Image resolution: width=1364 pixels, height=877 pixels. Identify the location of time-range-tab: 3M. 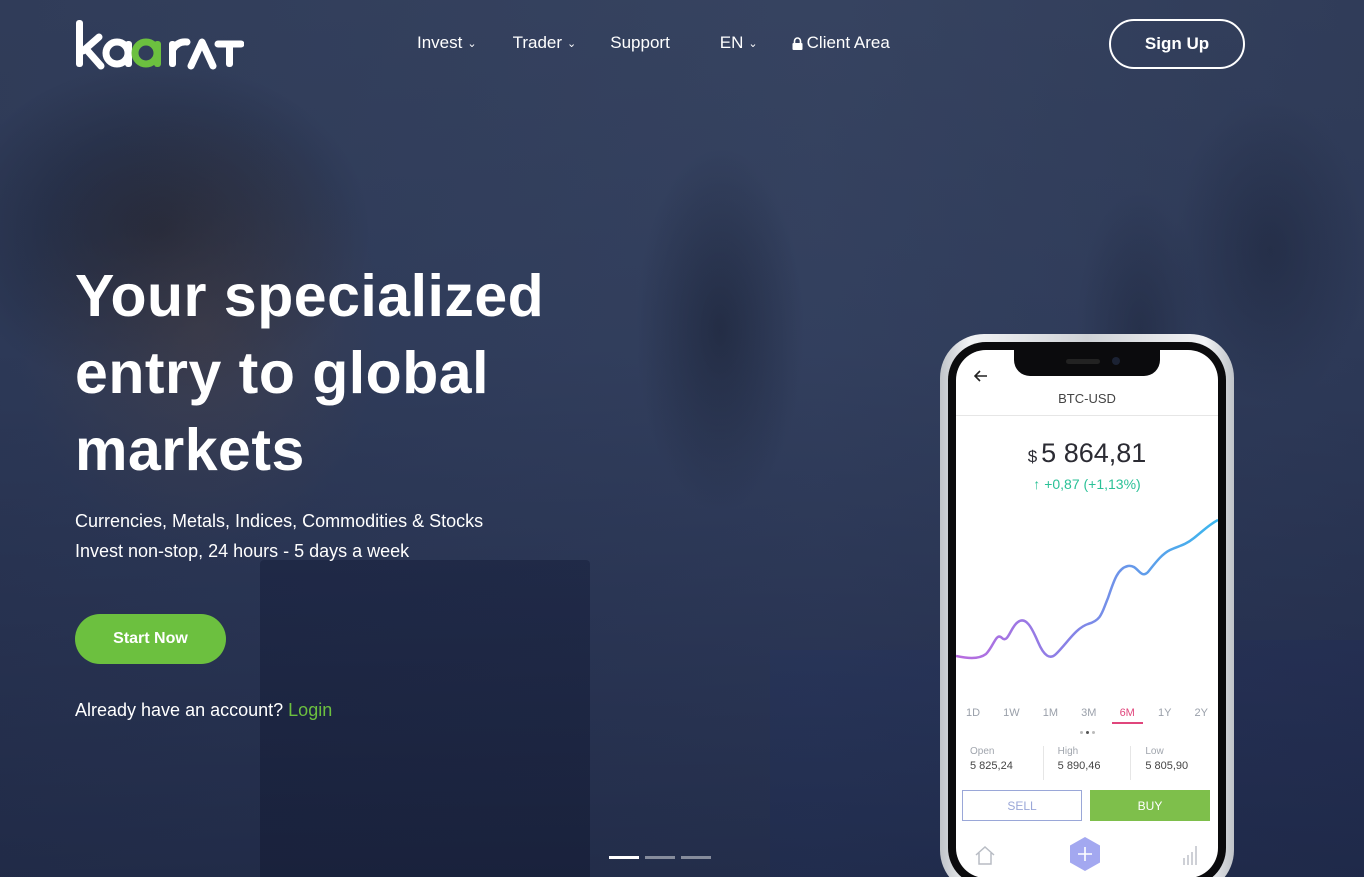
(1088, 713).